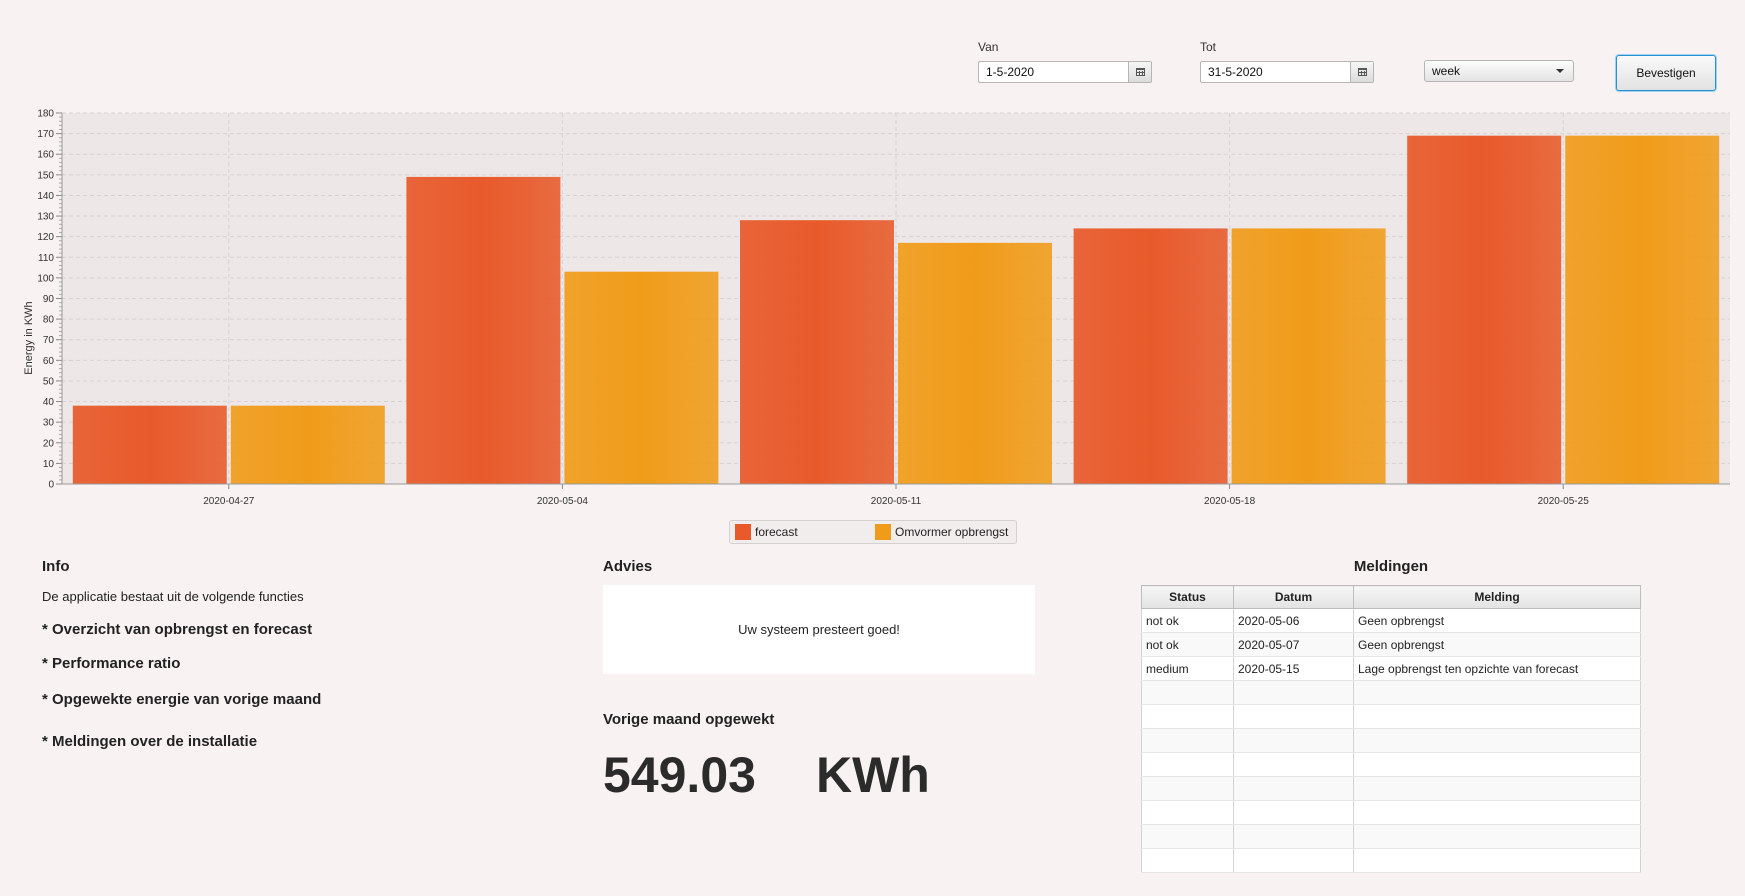  Describe the element at coordinates (1187, 597) in the screenshot. I see `column-header-status: Status` at that location.